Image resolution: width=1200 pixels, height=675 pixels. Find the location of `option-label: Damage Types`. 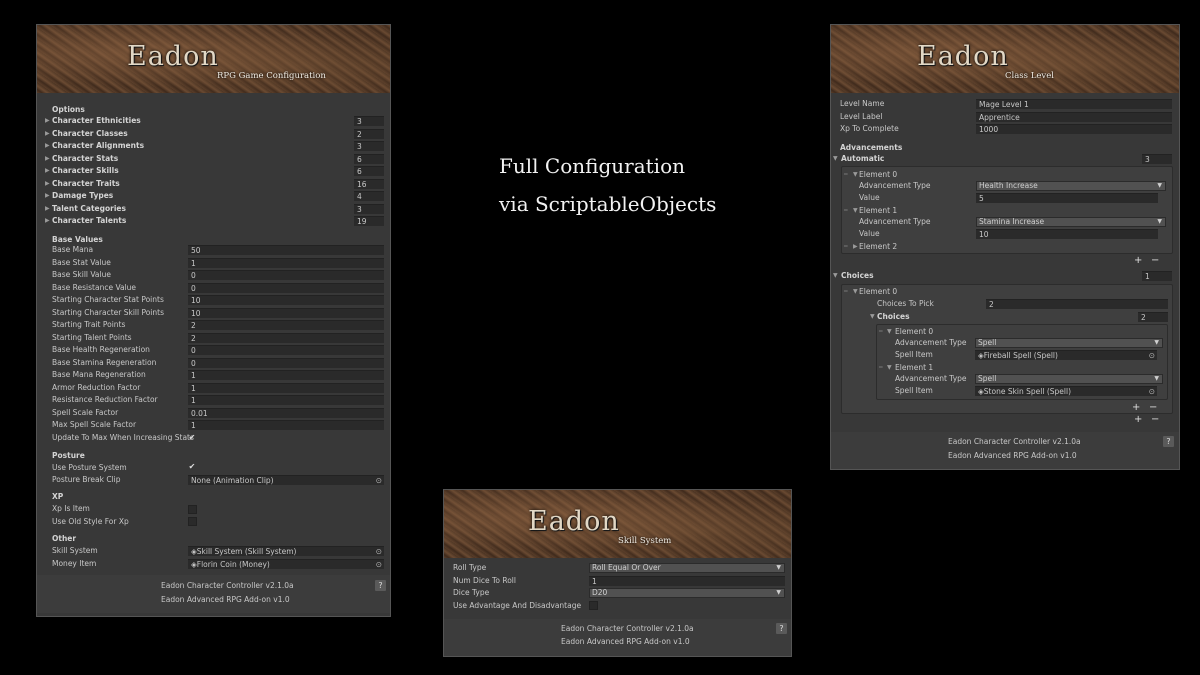

option-label: Damage Types is located at coordinates (82, 196).